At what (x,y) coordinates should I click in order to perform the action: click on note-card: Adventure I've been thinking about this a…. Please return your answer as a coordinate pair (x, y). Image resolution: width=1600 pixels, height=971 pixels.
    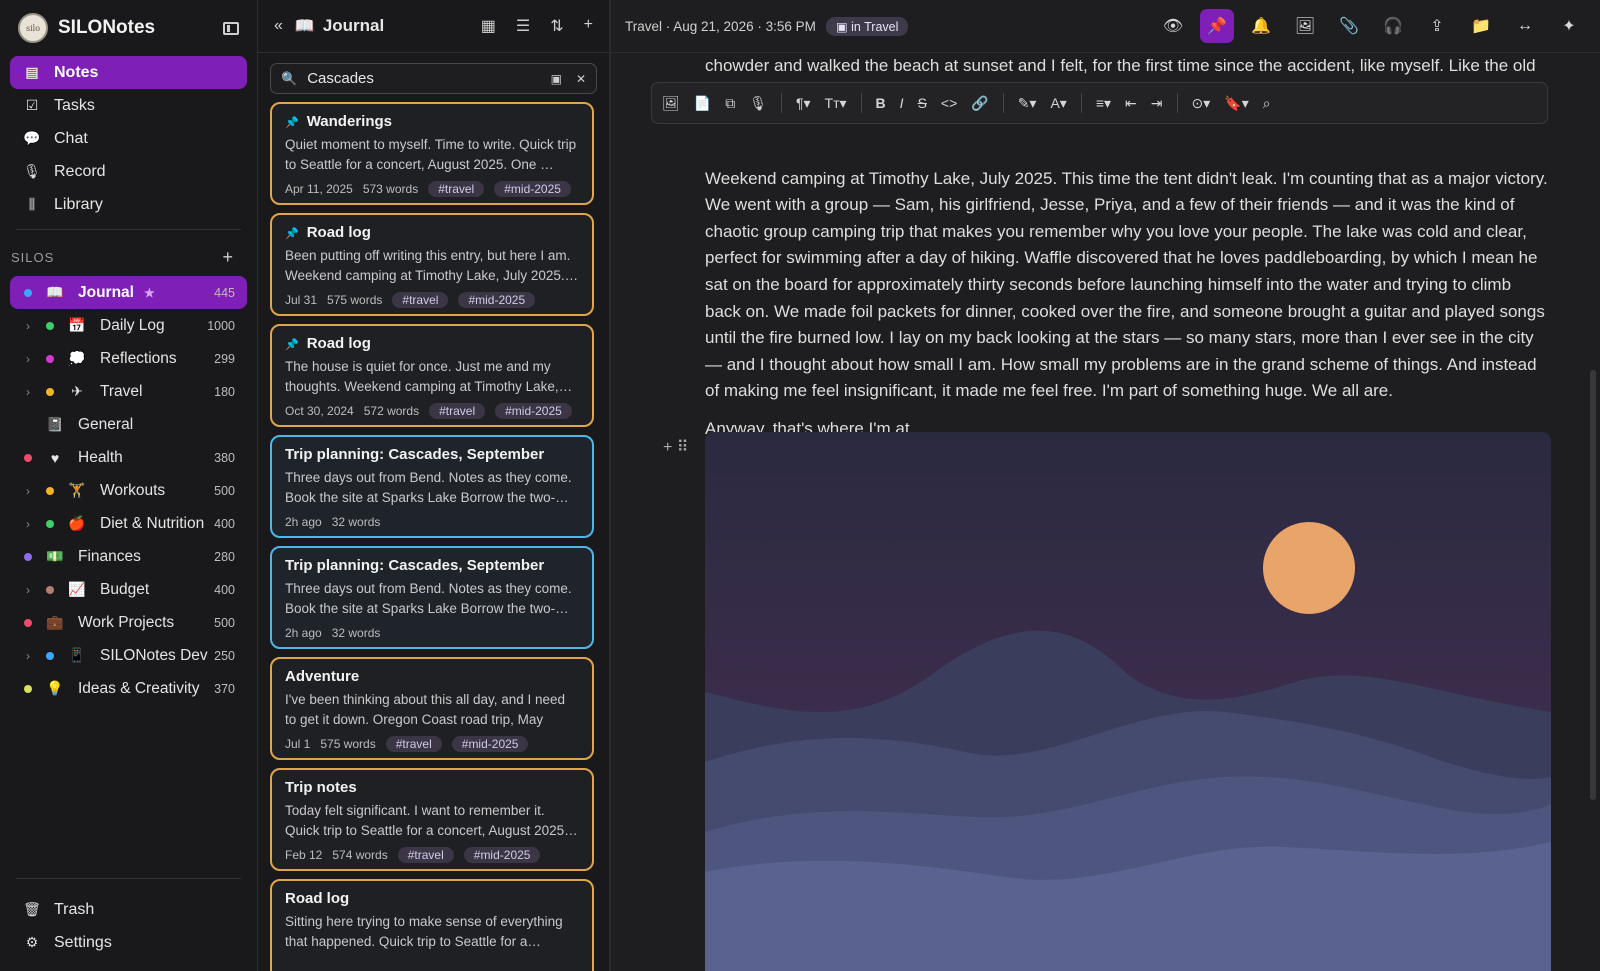
    Looking at the image, I should click on (432, 708).